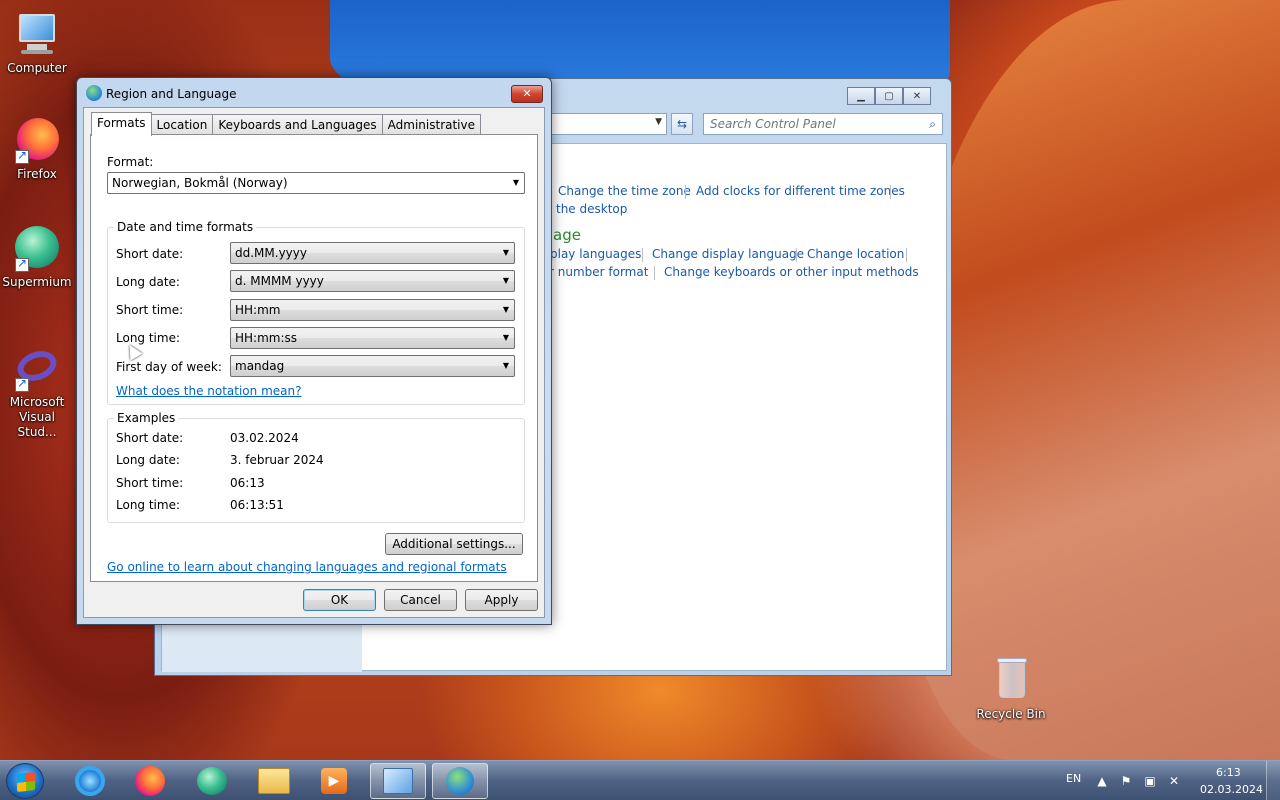  What do you see at coordinates (932, 124) in the screenshot?
I see `search-icon: ⌕` at bounding box center [932, 124].